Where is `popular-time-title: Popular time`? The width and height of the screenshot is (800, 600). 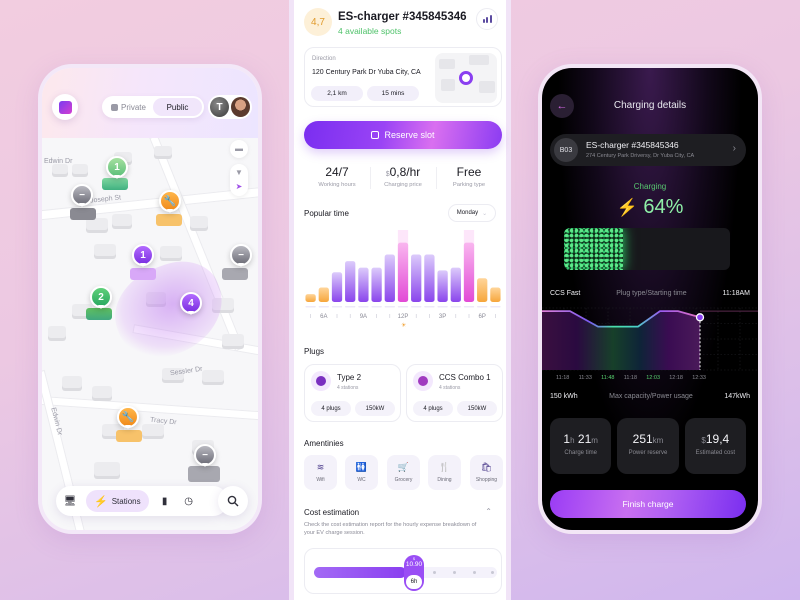 popular-time-title: Popular time is located at coordinates (326, 213).